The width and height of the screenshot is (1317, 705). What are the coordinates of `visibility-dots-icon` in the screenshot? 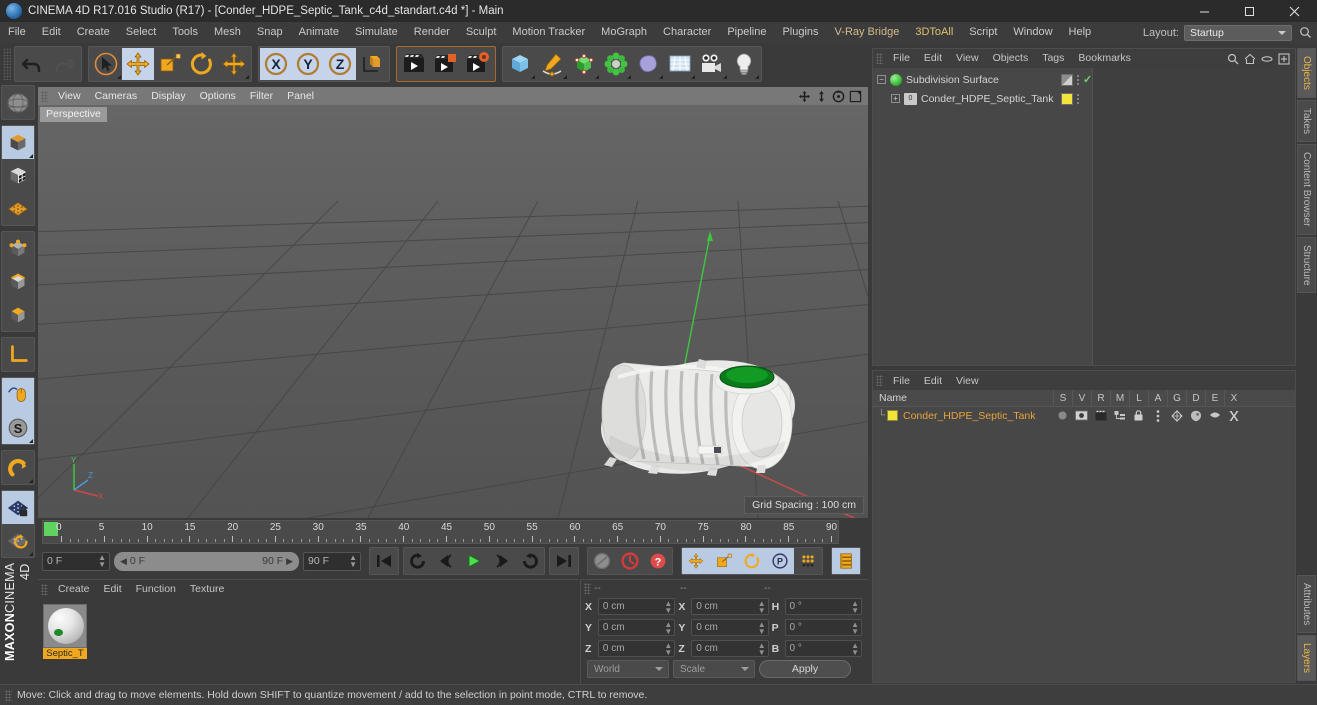 It's located at (1078, 79).